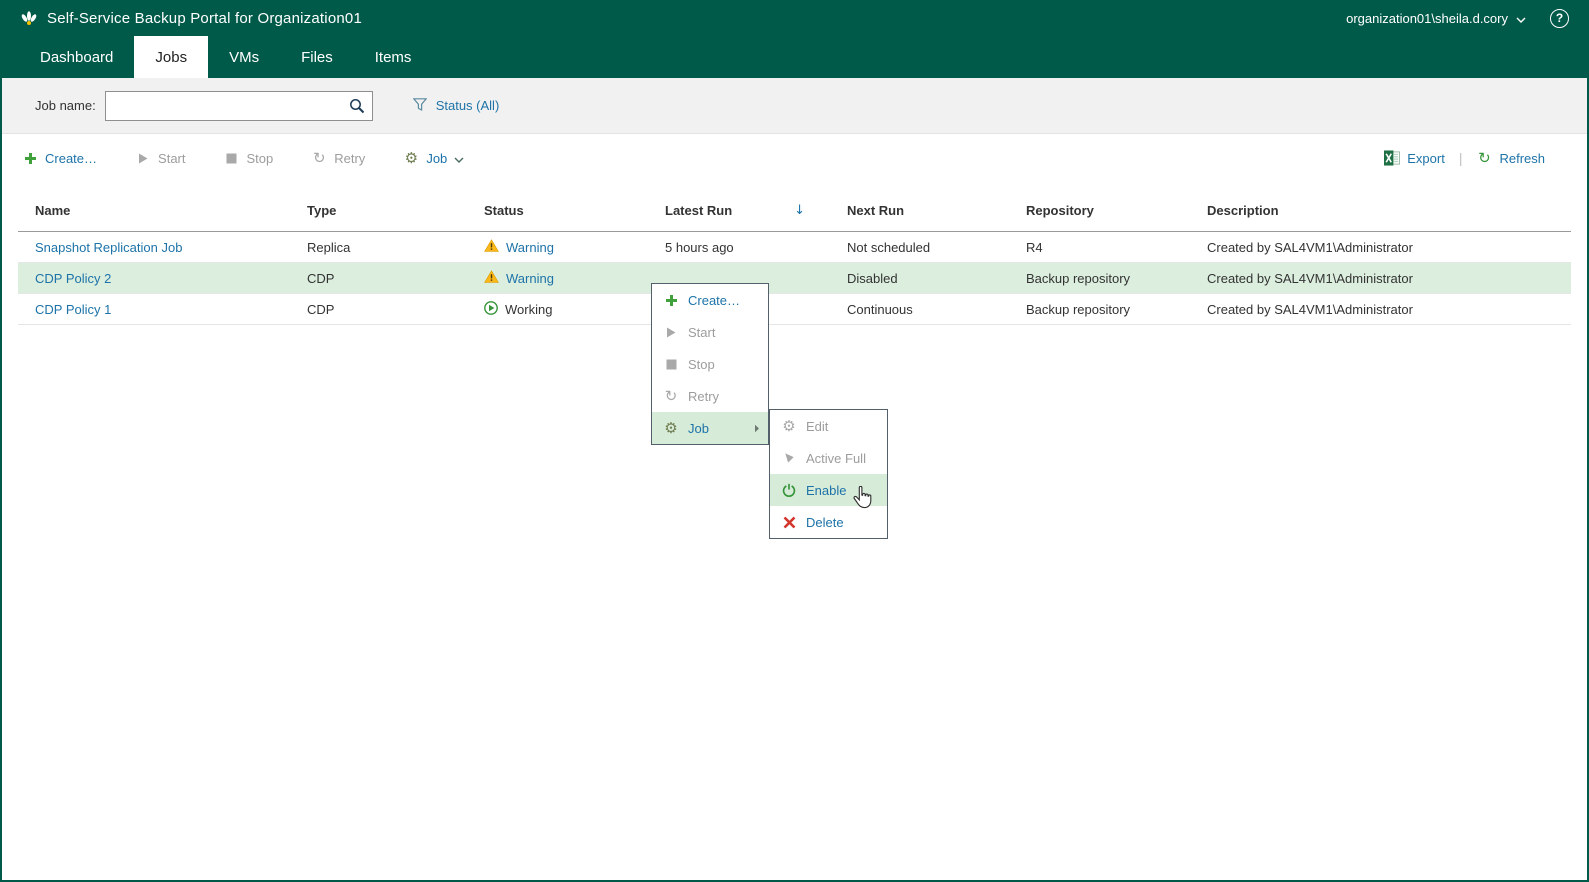  I want to click on column-header-type: Type, so click(395, 210).